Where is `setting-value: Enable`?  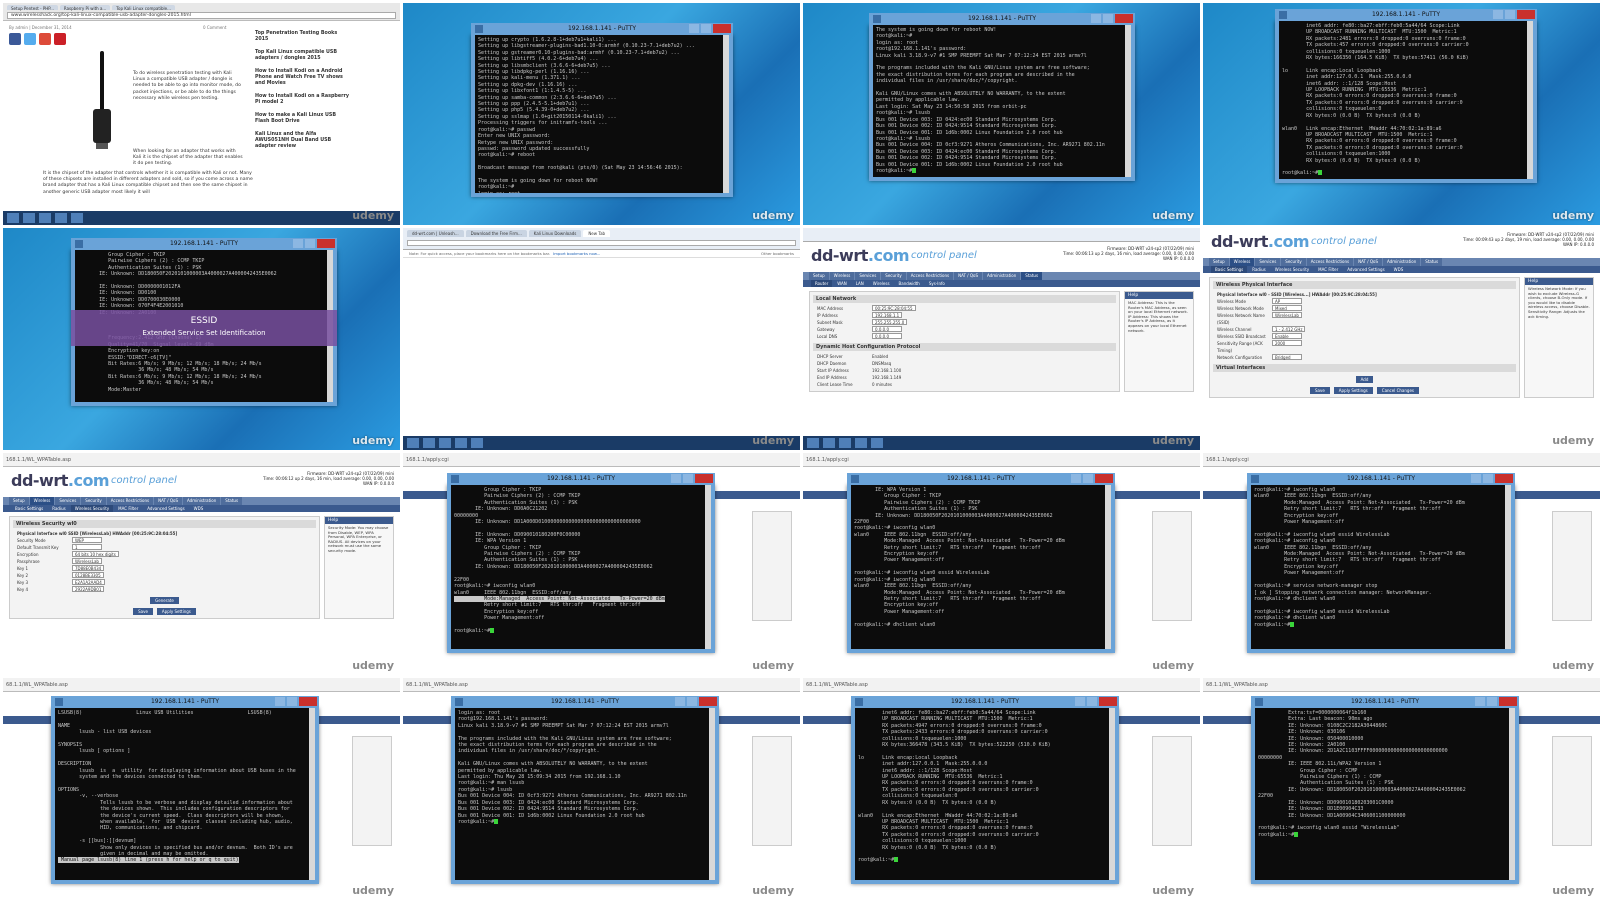
setting-value: Enable is located at coordinates (1287, 336).